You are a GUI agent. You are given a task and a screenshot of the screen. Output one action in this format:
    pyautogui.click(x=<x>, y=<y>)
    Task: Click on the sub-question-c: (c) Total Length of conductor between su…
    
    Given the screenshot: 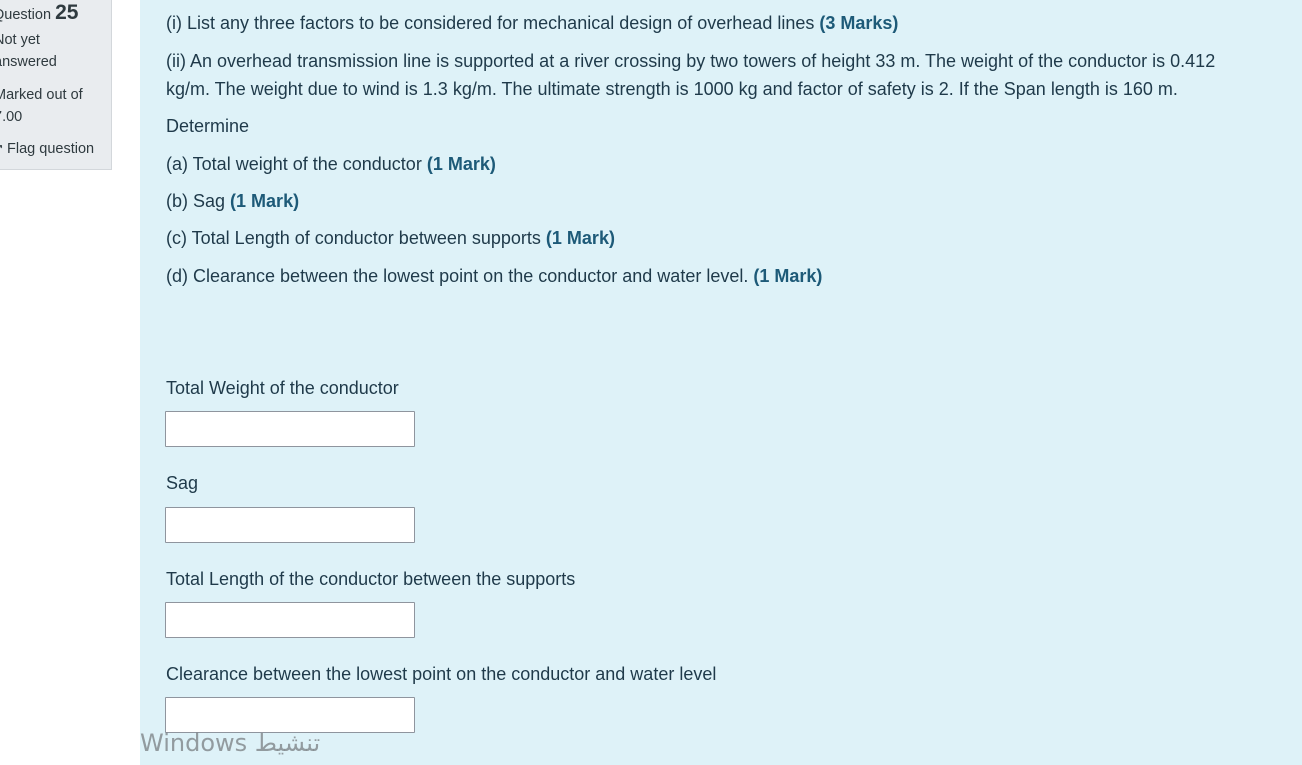 What is the action you would take?
    pyautogui.click(x=390, y=238)
    